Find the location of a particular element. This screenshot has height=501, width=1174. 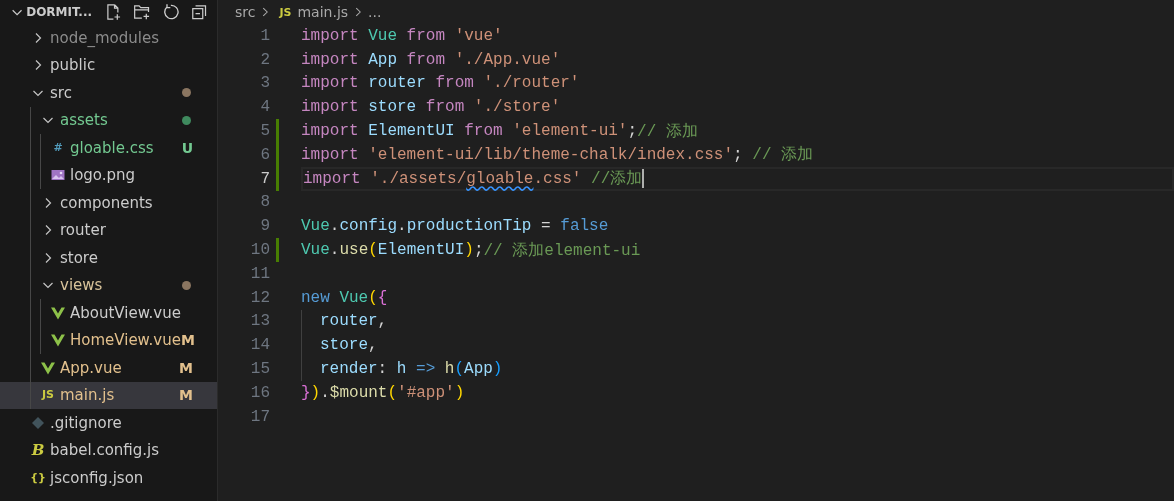

tree-item: # gloable.css U is located at coordinates (108, 148).